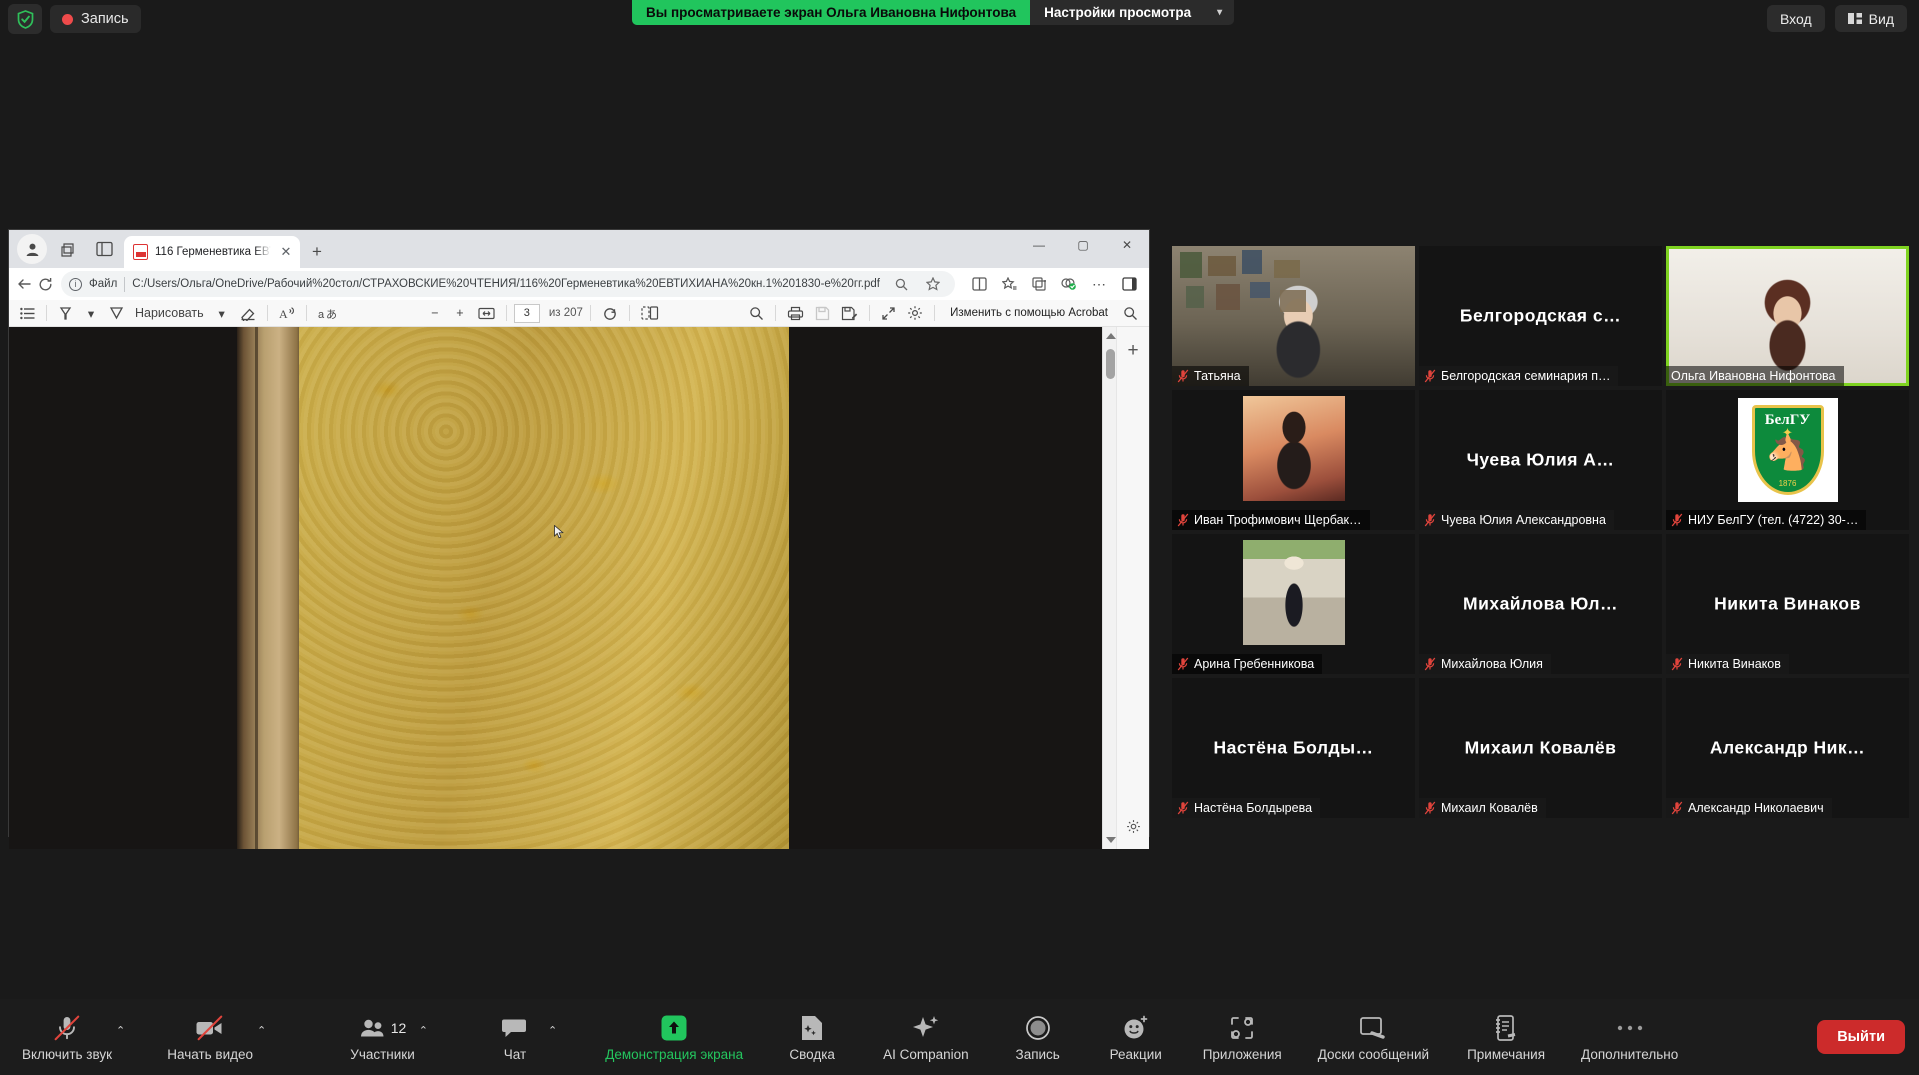  I want to click on video-options-chevron-icon: ⌃, so click(261, 1030).